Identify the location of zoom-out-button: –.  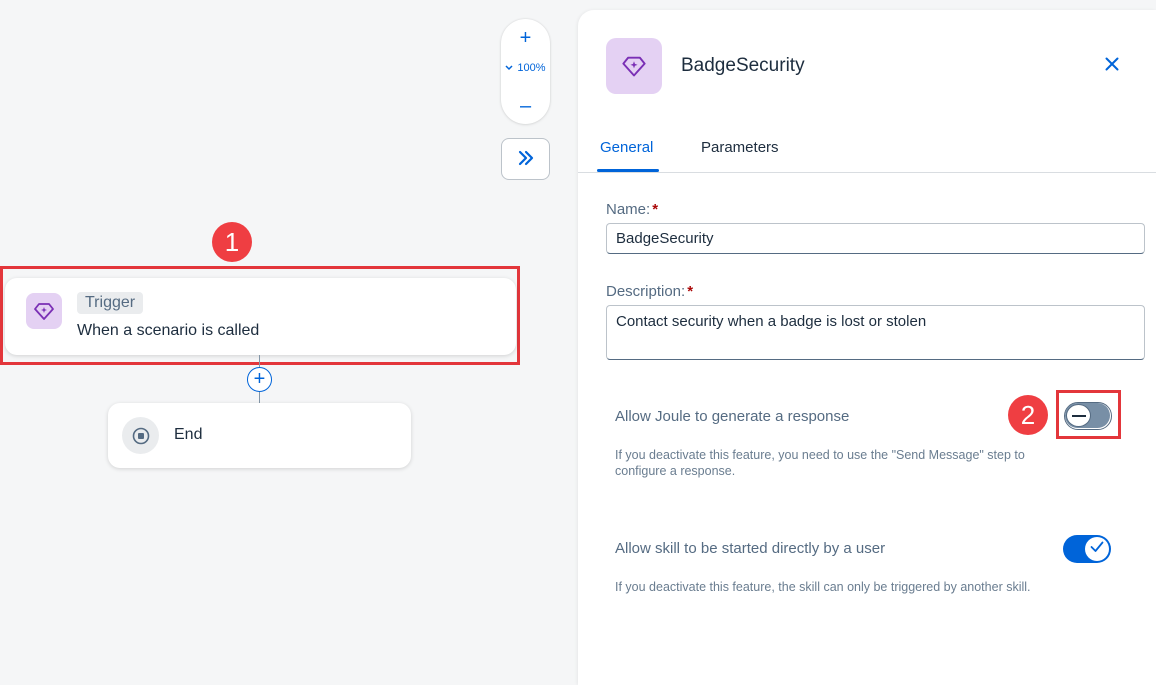
(525, 106).